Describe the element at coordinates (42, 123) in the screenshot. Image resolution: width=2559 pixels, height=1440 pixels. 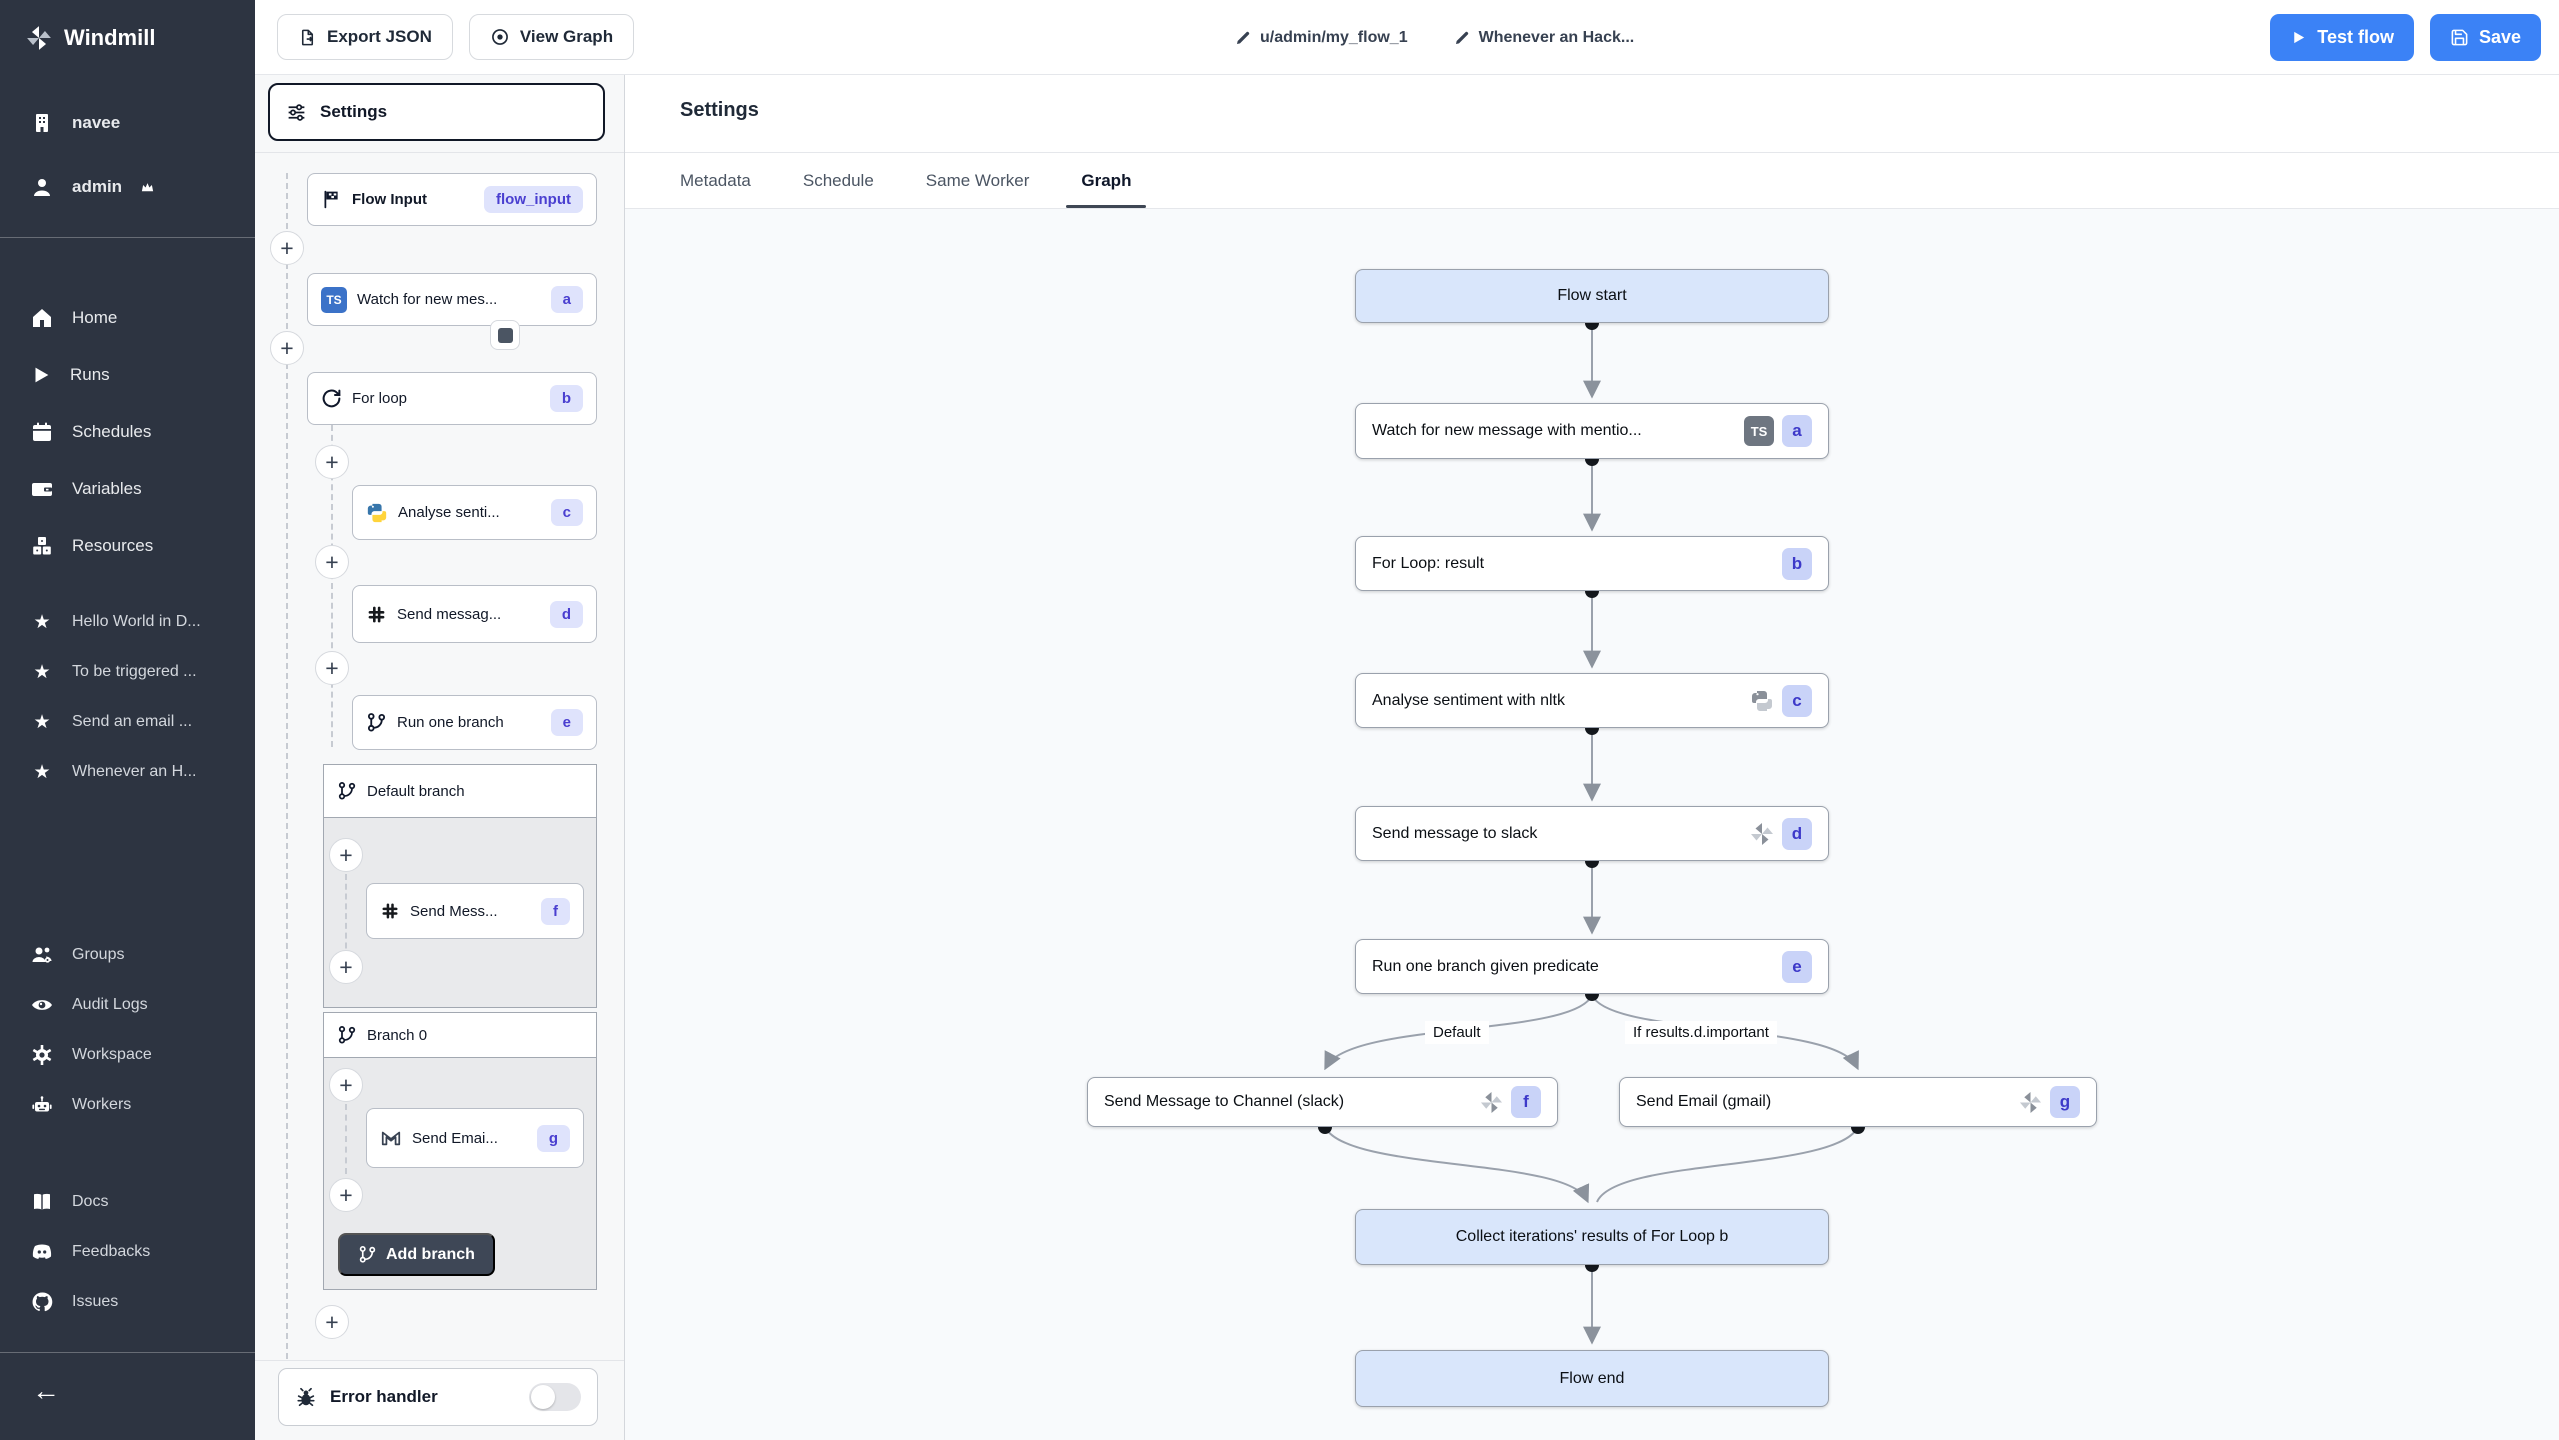
I see `building-icon` at that location.